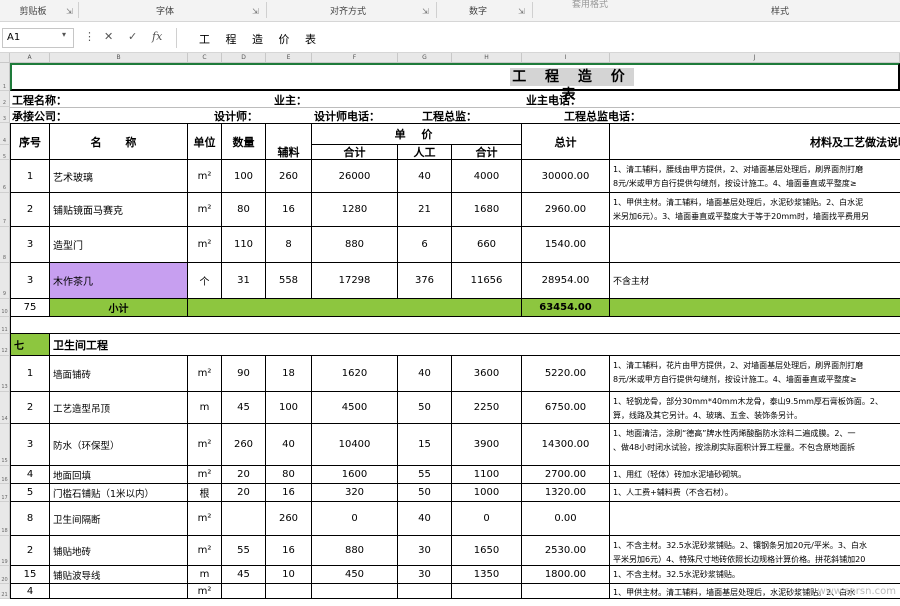  What do you see at coordinates (157, 36) in the screenshot?
I see `insert-function-icon: fx` at bounding box center [157, 36].